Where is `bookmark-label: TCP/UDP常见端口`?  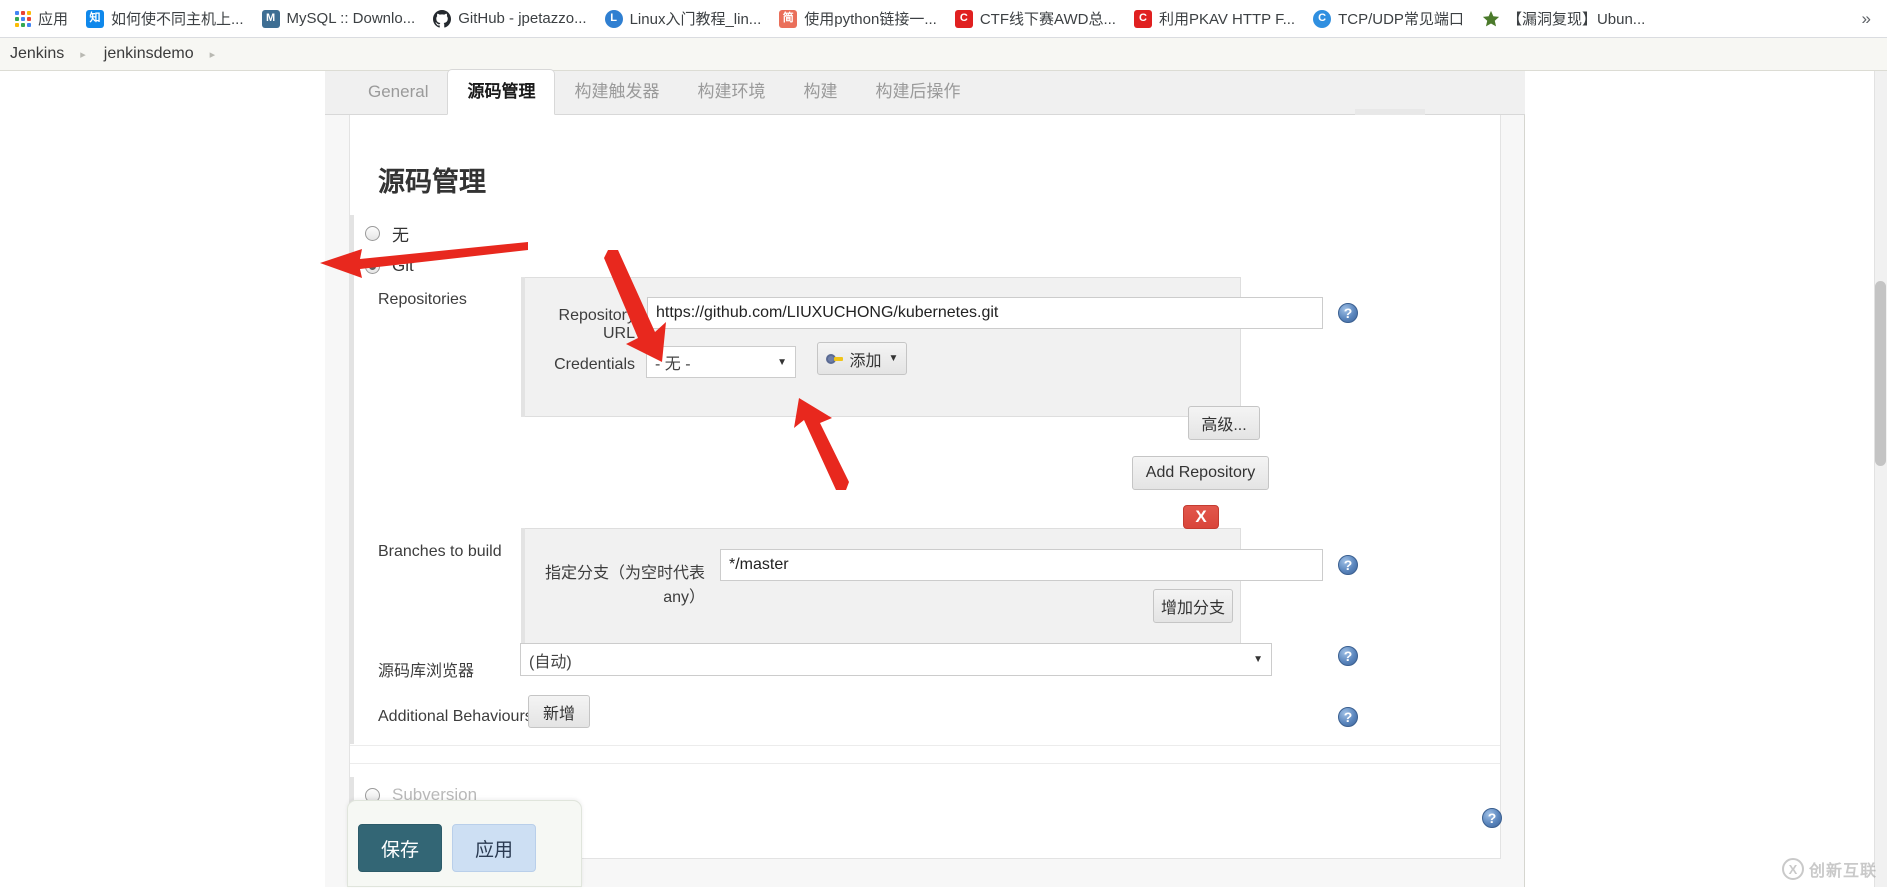
bookmark-label: TCP/UDP常见端口 is located at coordinates (1401, 18).